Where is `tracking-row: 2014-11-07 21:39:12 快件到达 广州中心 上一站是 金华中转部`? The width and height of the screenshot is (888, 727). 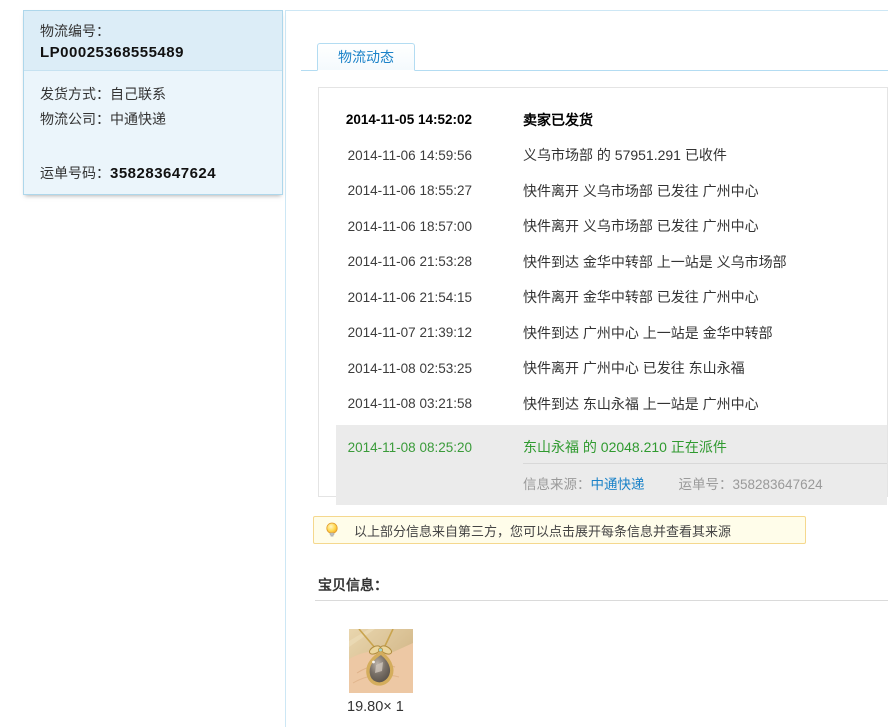
tracking-row: 2014-11-07 21:39:12 快件到达 广州中心 上一站是 金华中转部 is located at coordinates (603, 333).